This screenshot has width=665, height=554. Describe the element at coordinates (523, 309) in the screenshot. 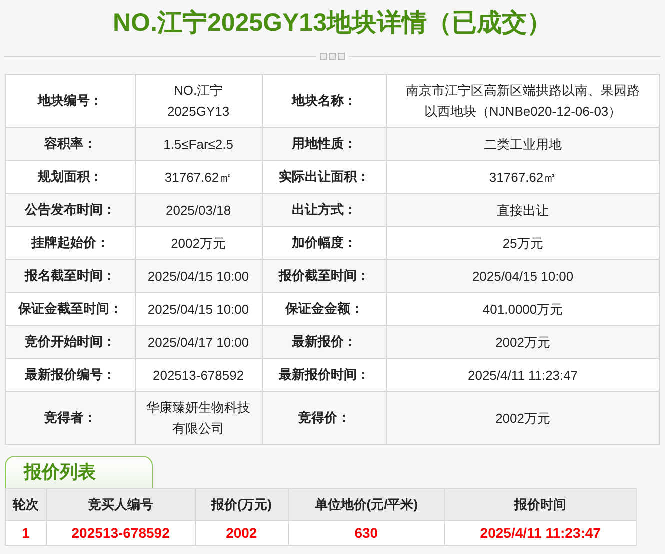

I see `field-value: 401.0000万元` at that location.